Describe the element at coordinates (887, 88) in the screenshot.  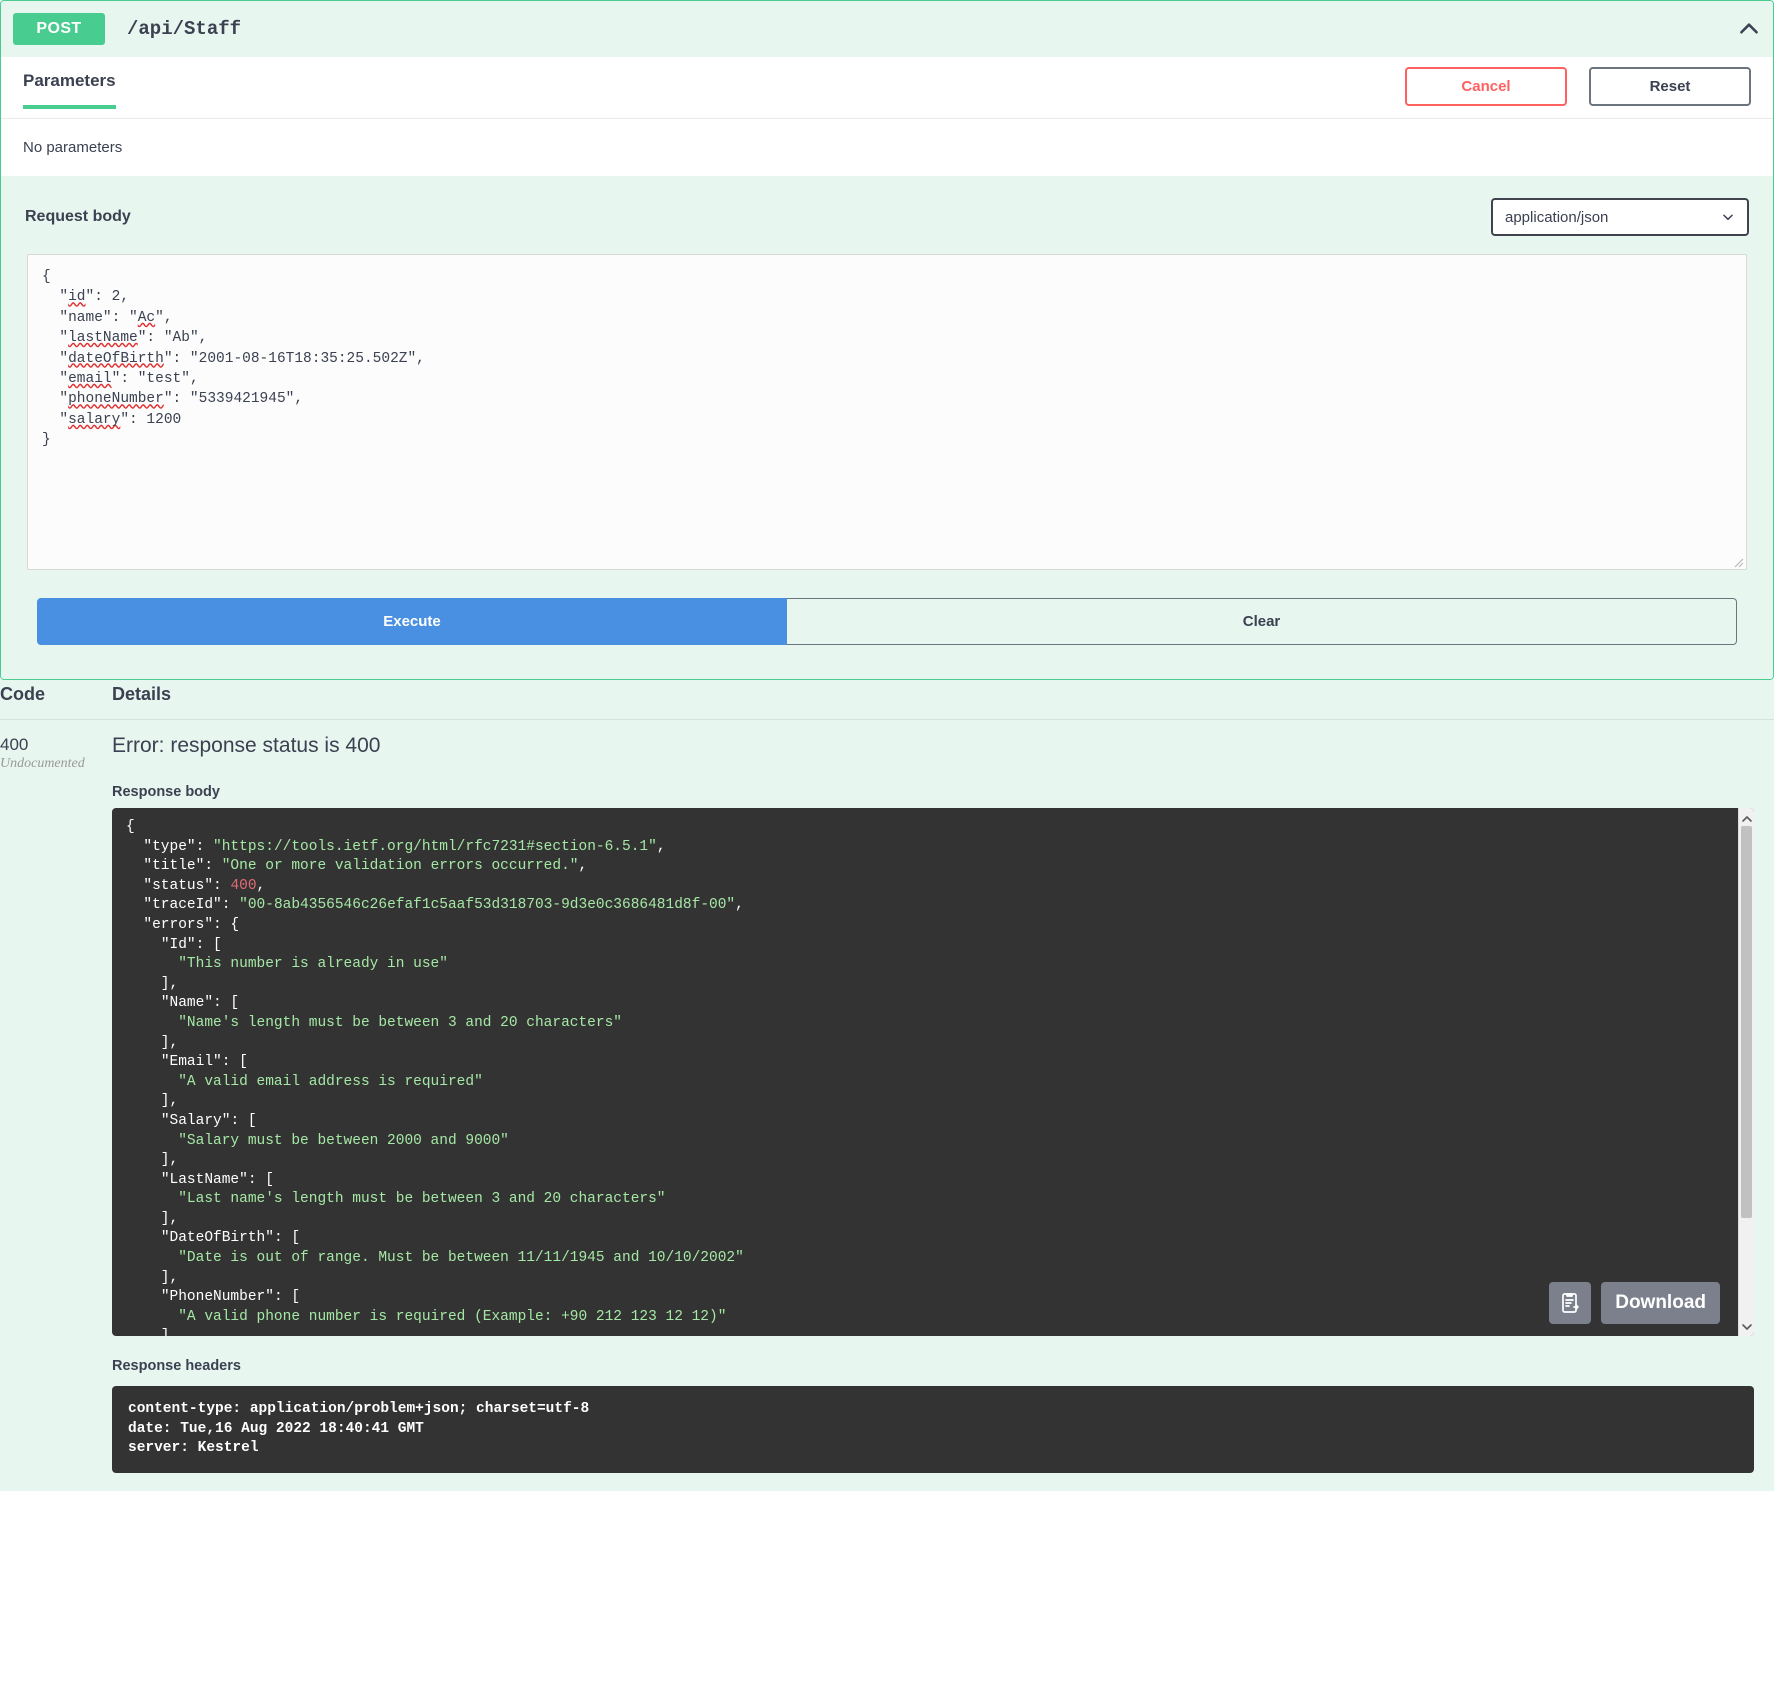
I see `parameters-header: Parameters Cancel Reset` at that location.